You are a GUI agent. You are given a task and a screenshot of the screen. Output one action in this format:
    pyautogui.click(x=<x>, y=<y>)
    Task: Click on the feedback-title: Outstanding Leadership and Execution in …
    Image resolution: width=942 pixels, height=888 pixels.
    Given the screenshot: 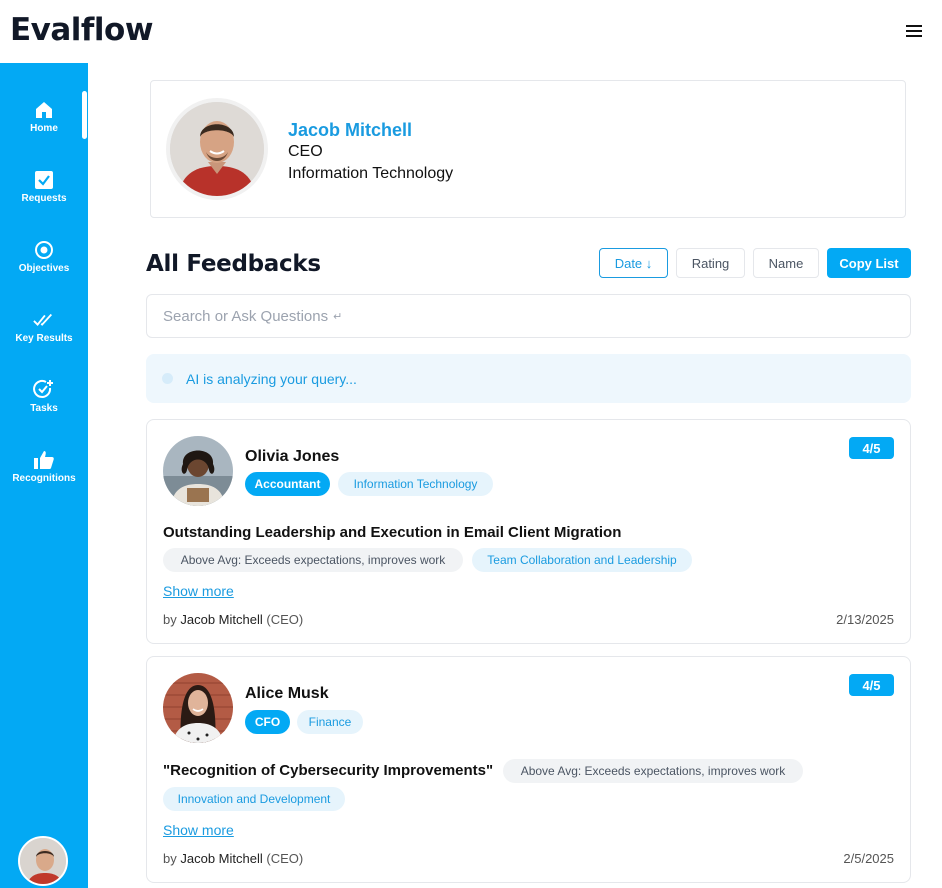 What is the action you would take?
    pyautogui.click(x=392, y=532)
    